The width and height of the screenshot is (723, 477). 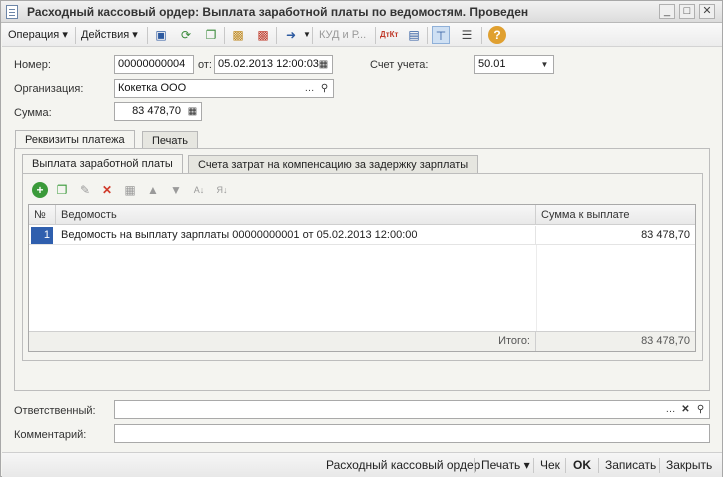 What do you see at coordinates (62, 190) in the screenshot?
I see `copy-row-icon: ❐` at bounding box center [62, 190].